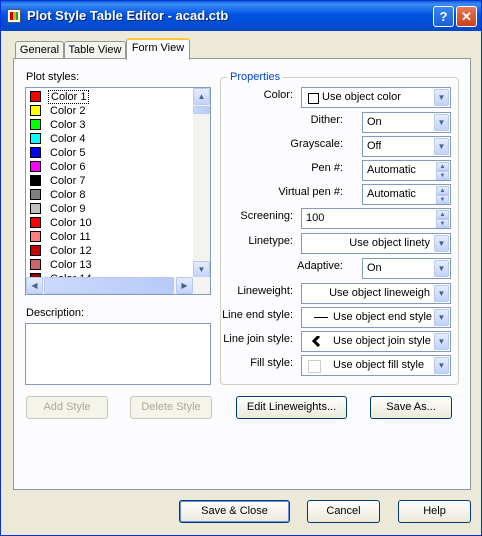 The height and width of the screenshot is (536, 482). What do you see at coordinates (14, 16) in the screenshot?
I see `plot-style-icon` at bounding box center [14, 16].